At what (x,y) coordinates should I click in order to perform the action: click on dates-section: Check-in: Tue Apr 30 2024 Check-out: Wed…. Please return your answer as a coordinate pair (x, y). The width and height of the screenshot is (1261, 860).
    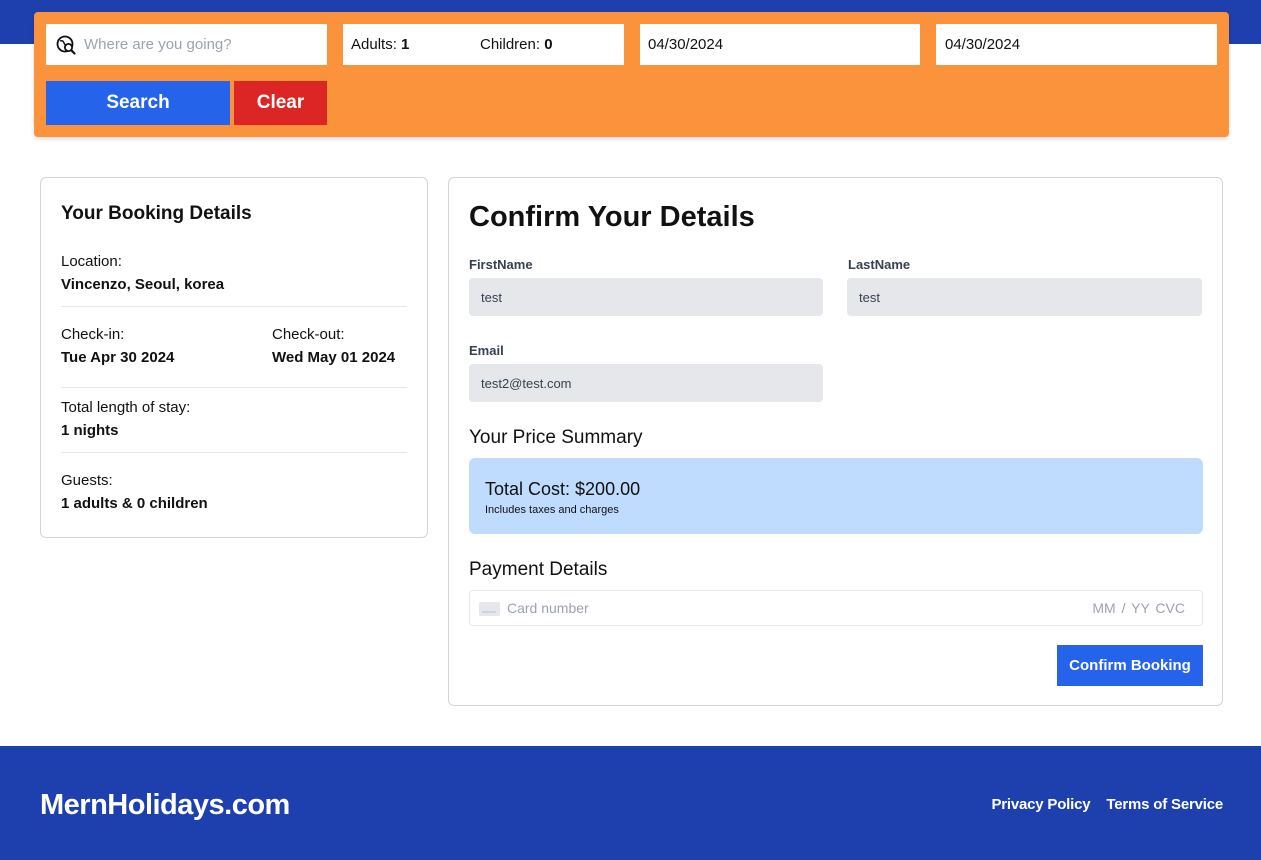
    Looking at the image, I should click on (234, 348).